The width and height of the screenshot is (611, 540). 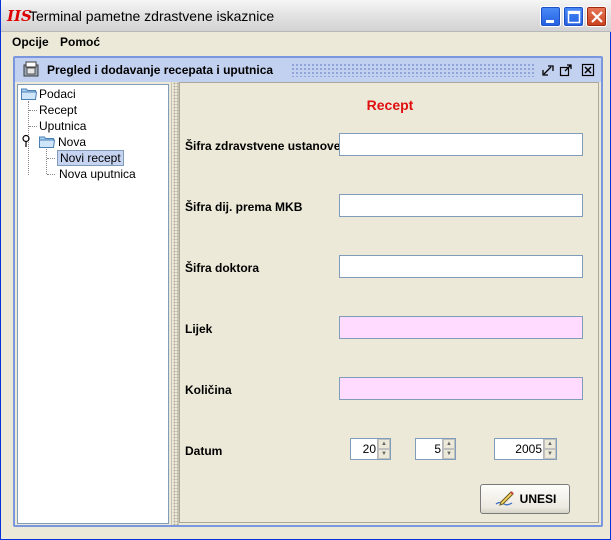 I want to click on close-button, so click(x=596, y=16).